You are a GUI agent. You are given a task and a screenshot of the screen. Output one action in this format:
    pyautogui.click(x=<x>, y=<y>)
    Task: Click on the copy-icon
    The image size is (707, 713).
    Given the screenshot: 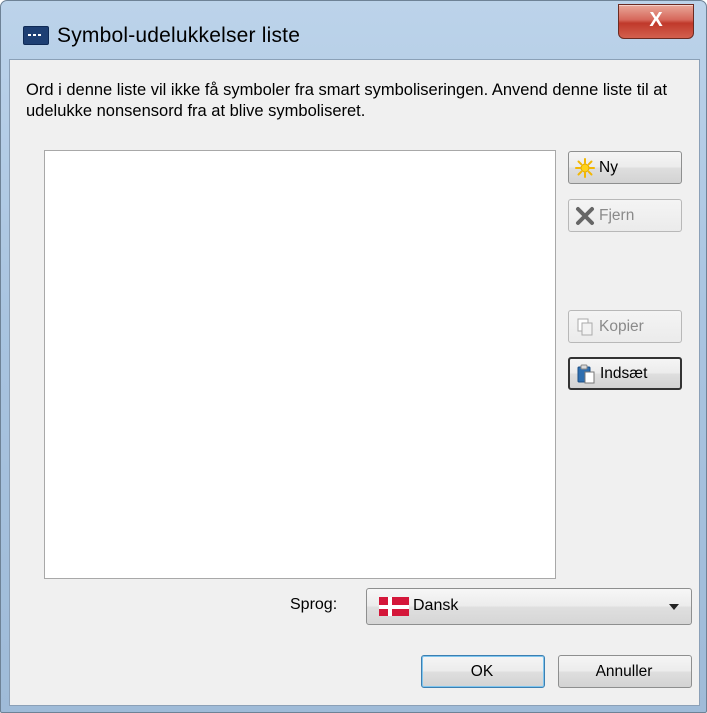 What is the action you would take?
    pyautogui.click(x=585, y=327)
    